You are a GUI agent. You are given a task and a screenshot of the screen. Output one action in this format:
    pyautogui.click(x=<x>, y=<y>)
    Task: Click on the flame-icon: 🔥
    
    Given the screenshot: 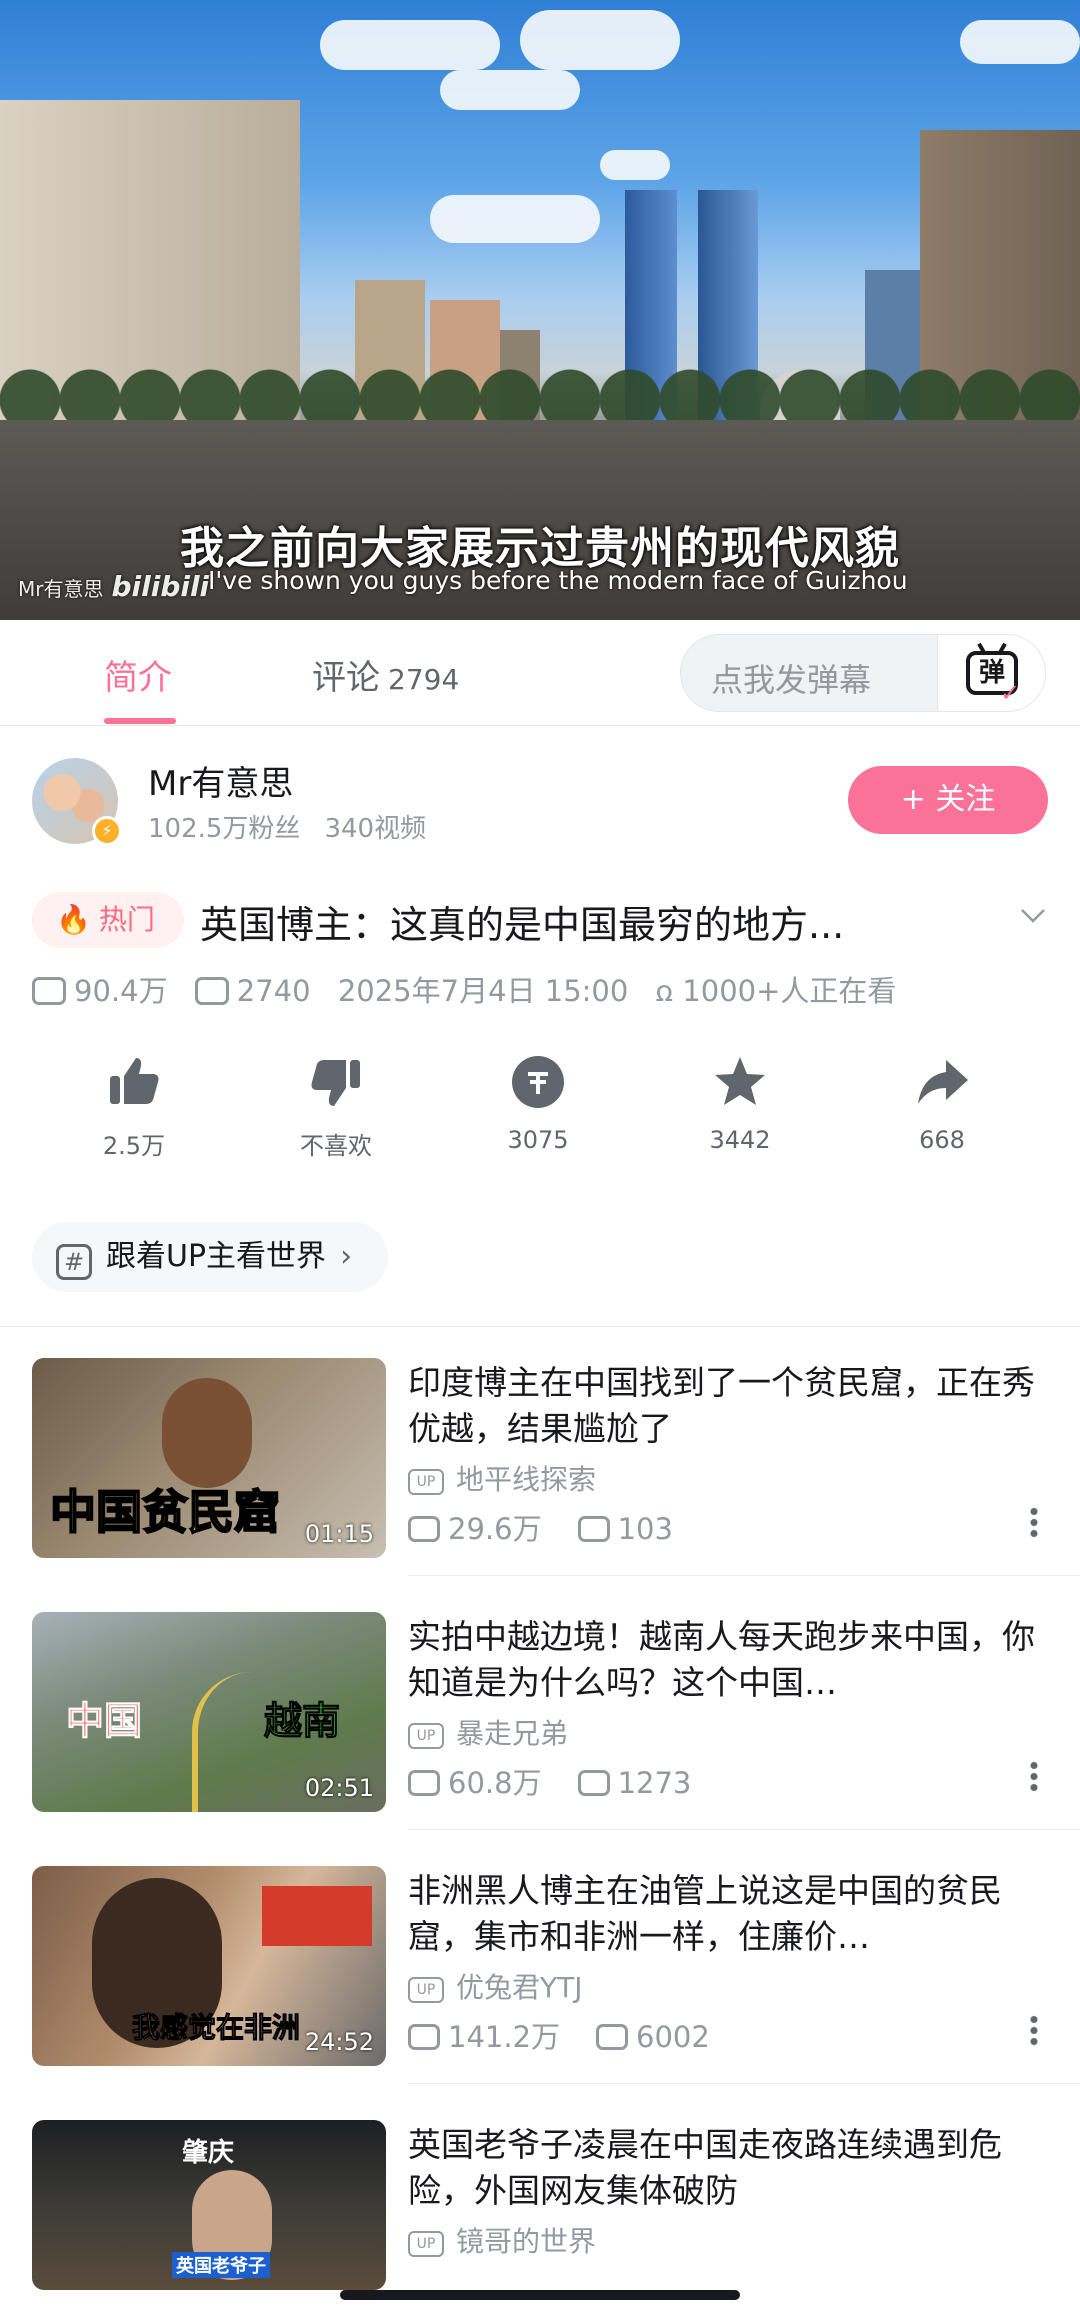 What is the action you would take?
    pyautogui.click(x=73, y=919)
    